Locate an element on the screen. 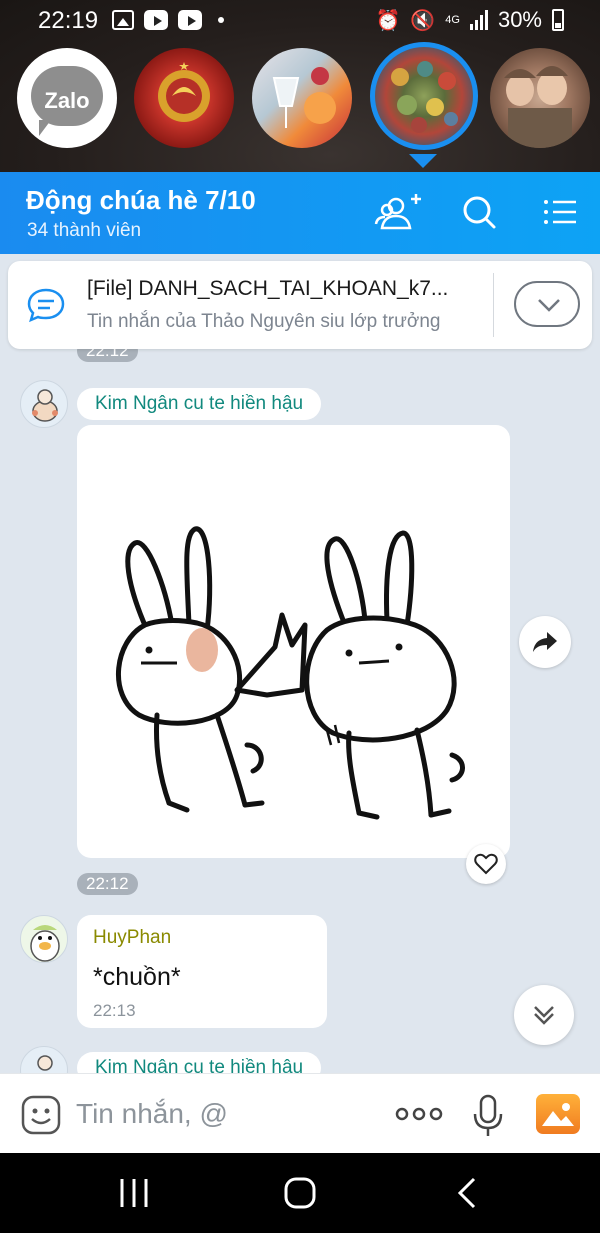  story-avatar-emblem is located at coordinates (184, 98).